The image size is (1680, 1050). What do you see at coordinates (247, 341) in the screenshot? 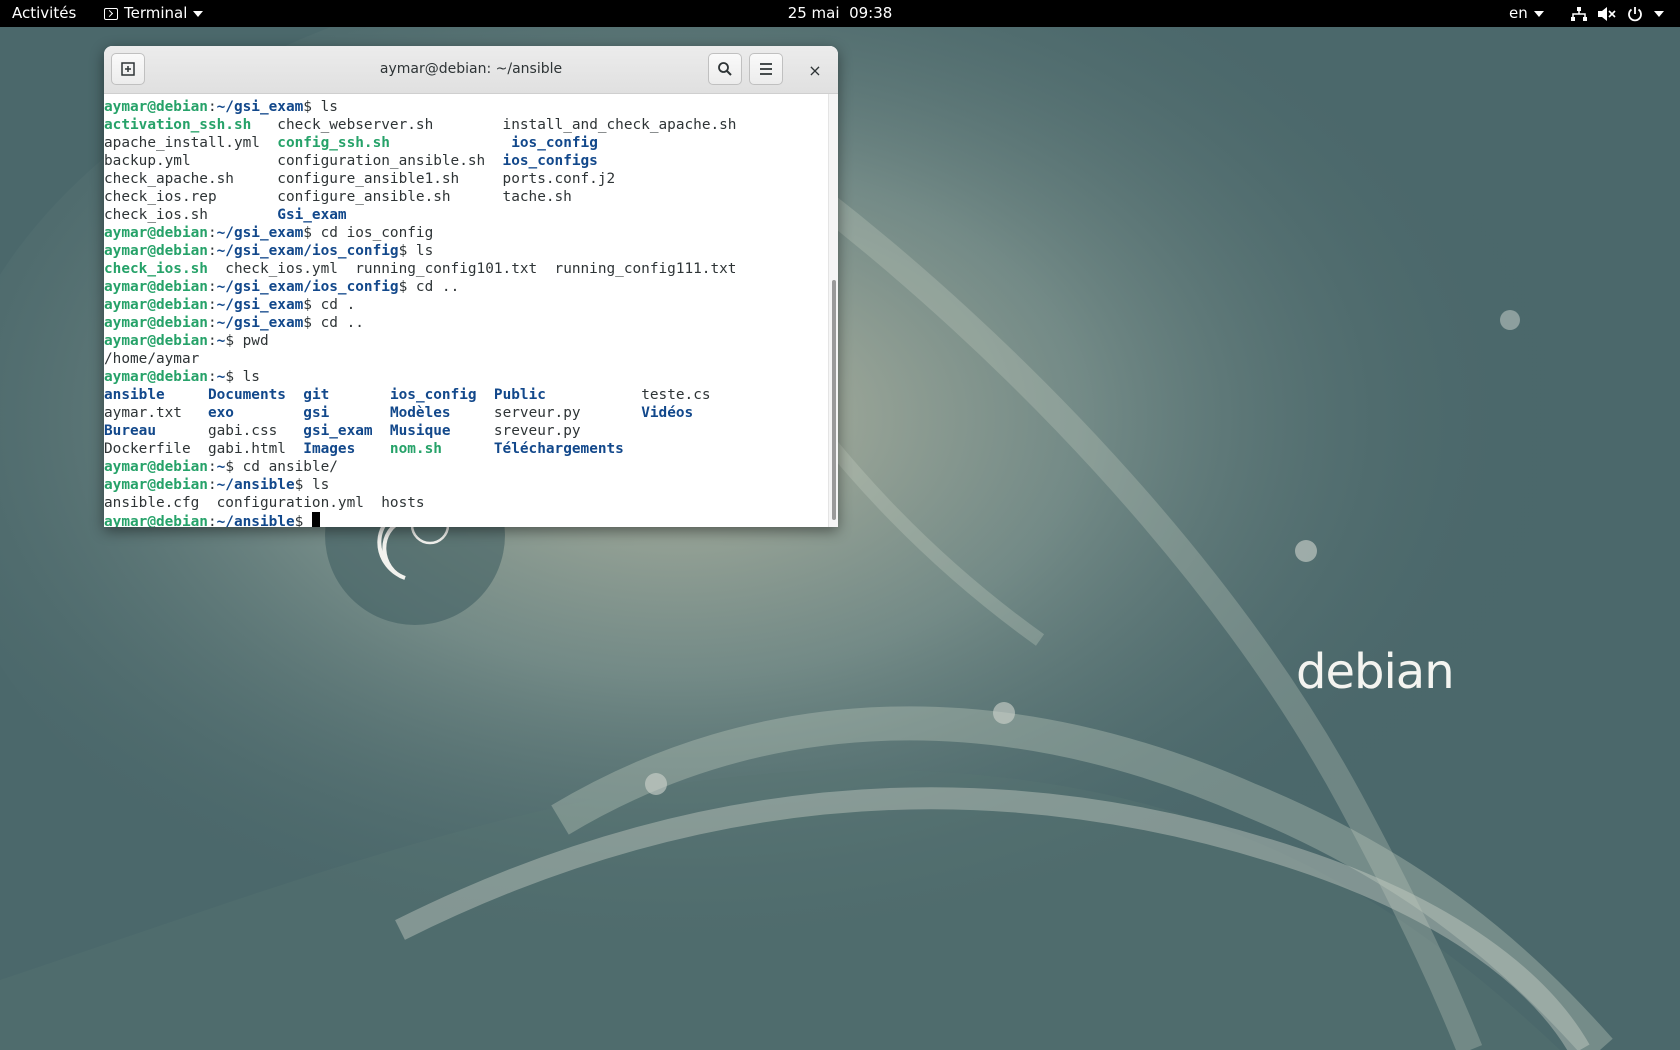
I see `terminal-text: $ pwd` at bounding box center [247, 341].